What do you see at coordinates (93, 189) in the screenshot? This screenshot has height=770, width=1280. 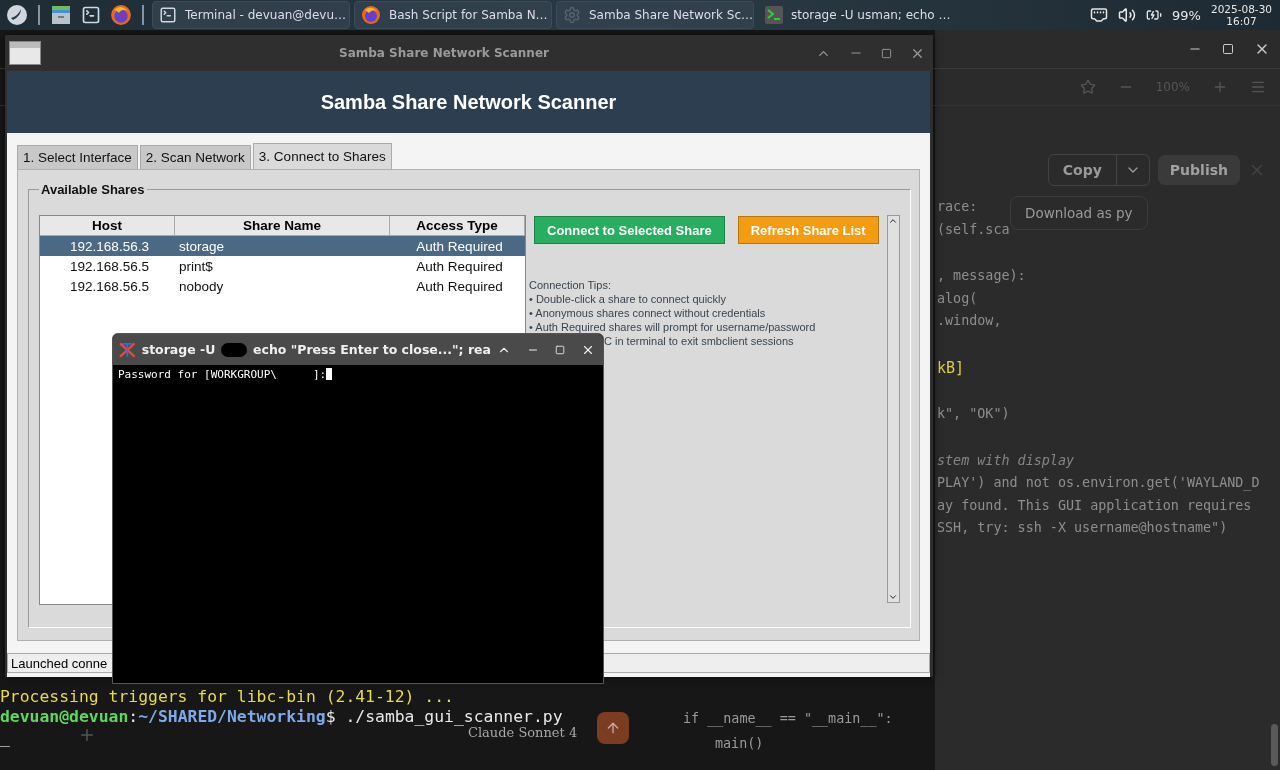 I see `group-title: Available Shares` at bounding box center [93, 189].